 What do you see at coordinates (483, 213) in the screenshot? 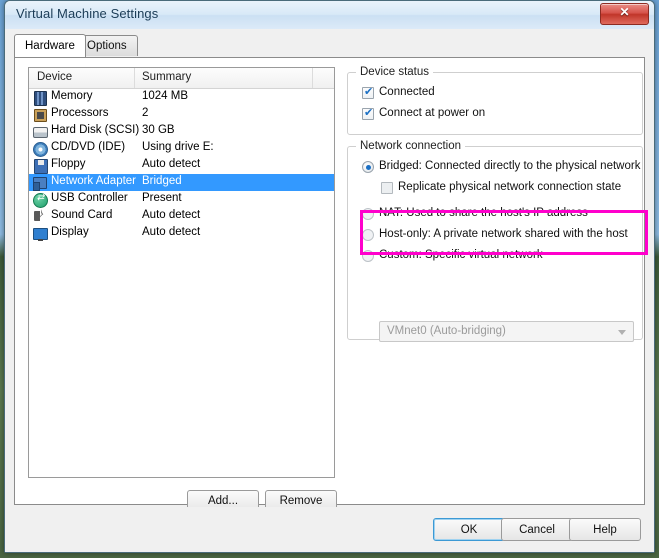
I see `radio-label: NAT: Used to share the host's IP address` at bounding box center [483, 213].